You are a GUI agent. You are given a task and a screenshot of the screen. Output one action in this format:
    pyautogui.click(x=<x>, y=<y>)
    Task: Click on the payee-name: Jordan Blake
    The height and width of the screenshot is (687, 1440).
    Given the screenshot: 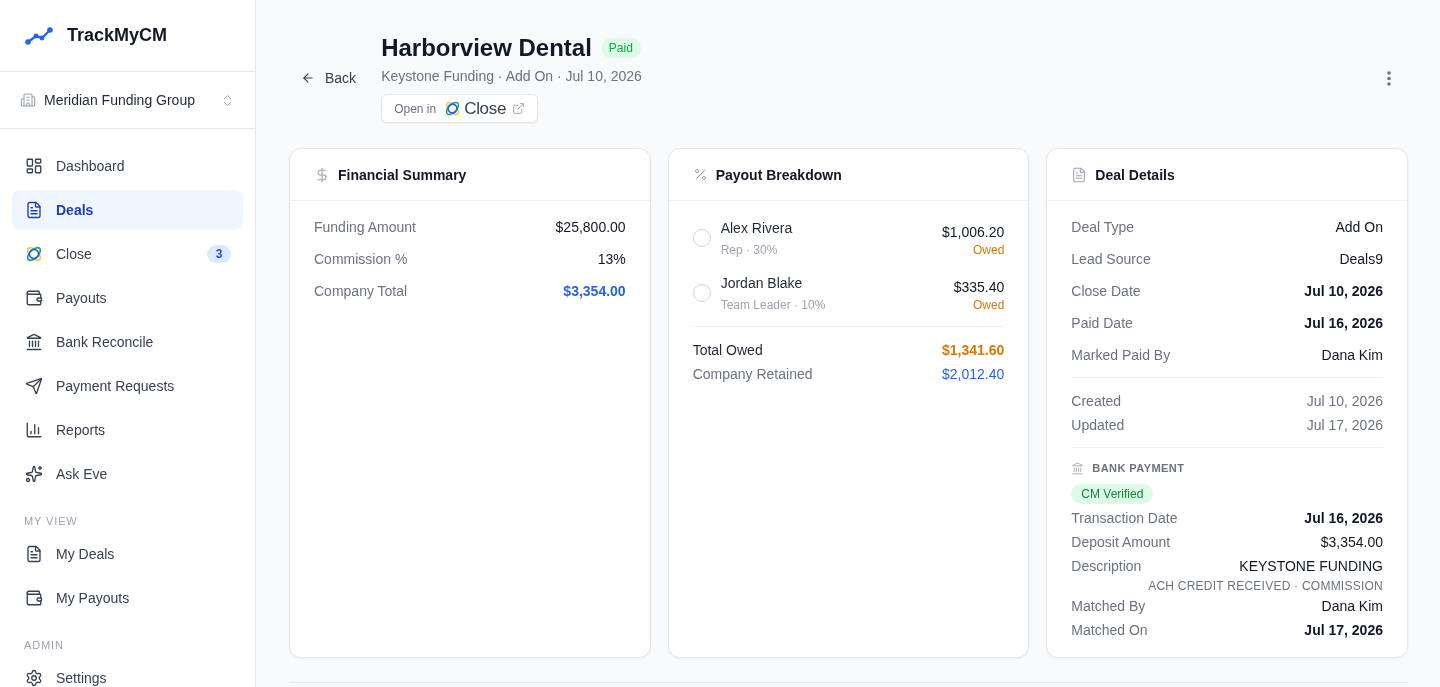 What is the action you would take?
    pyautogui.click(x=761, y=283)
    